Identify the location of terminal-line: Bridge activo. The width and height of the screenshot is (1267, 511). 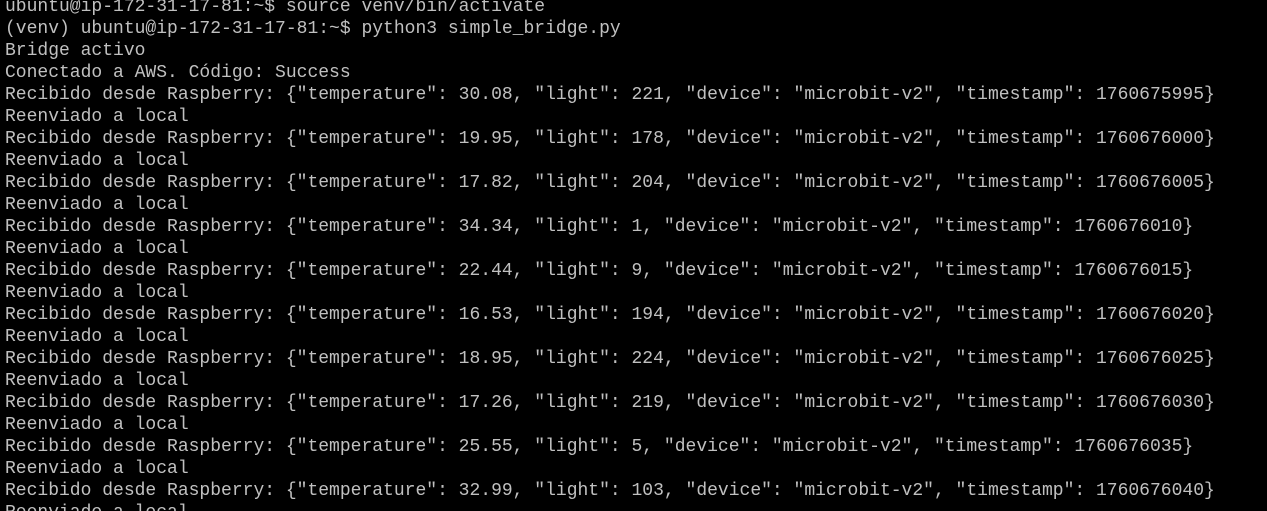
(75, 51).